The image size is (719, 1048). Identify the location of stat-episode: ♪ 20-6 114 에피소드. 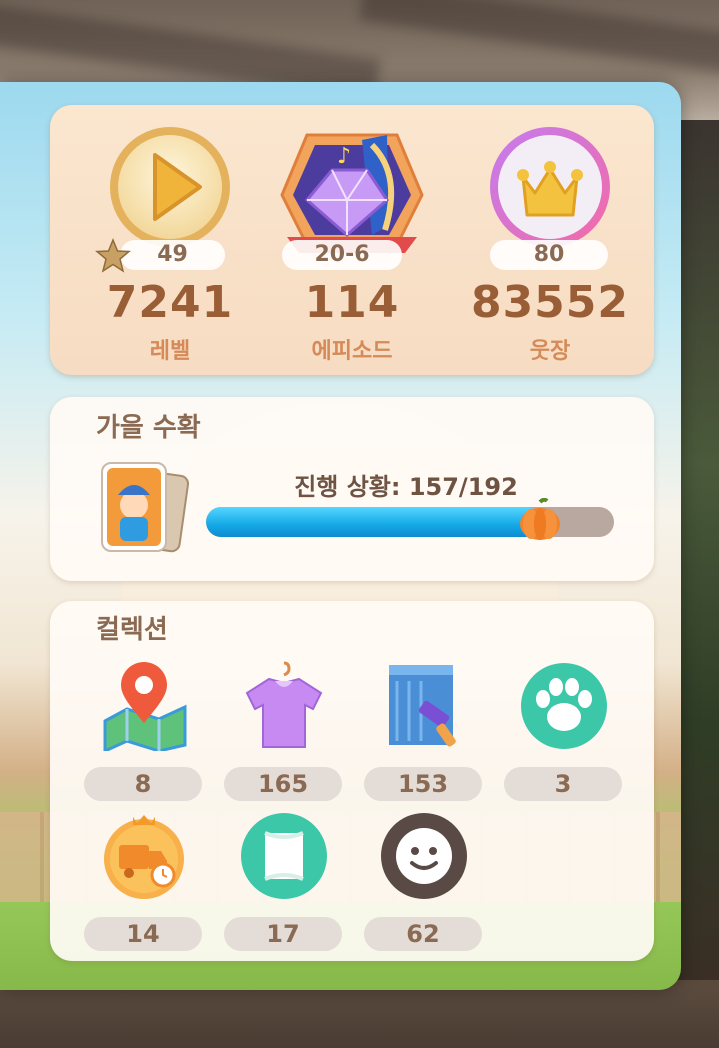
(352, 250).